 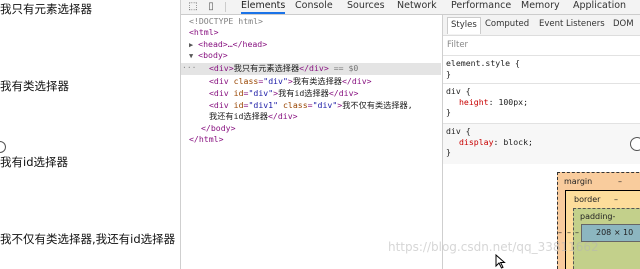 What do you see at coordinates (261, 93) in the screenshot?
I see `div3-id-value: div` at bounding box center [261, 93].